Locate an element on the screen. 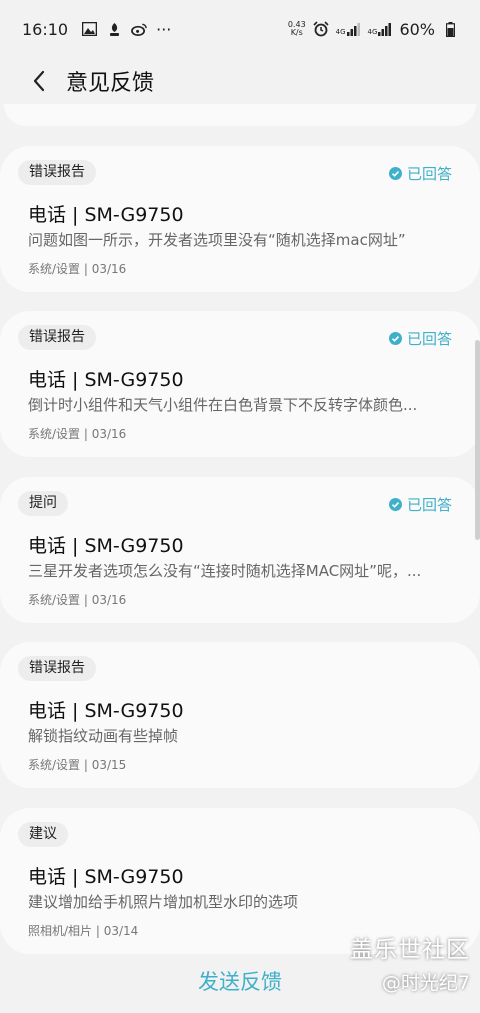  watermark-community: 盖乐世社区 is located at coordinates (410, 950).